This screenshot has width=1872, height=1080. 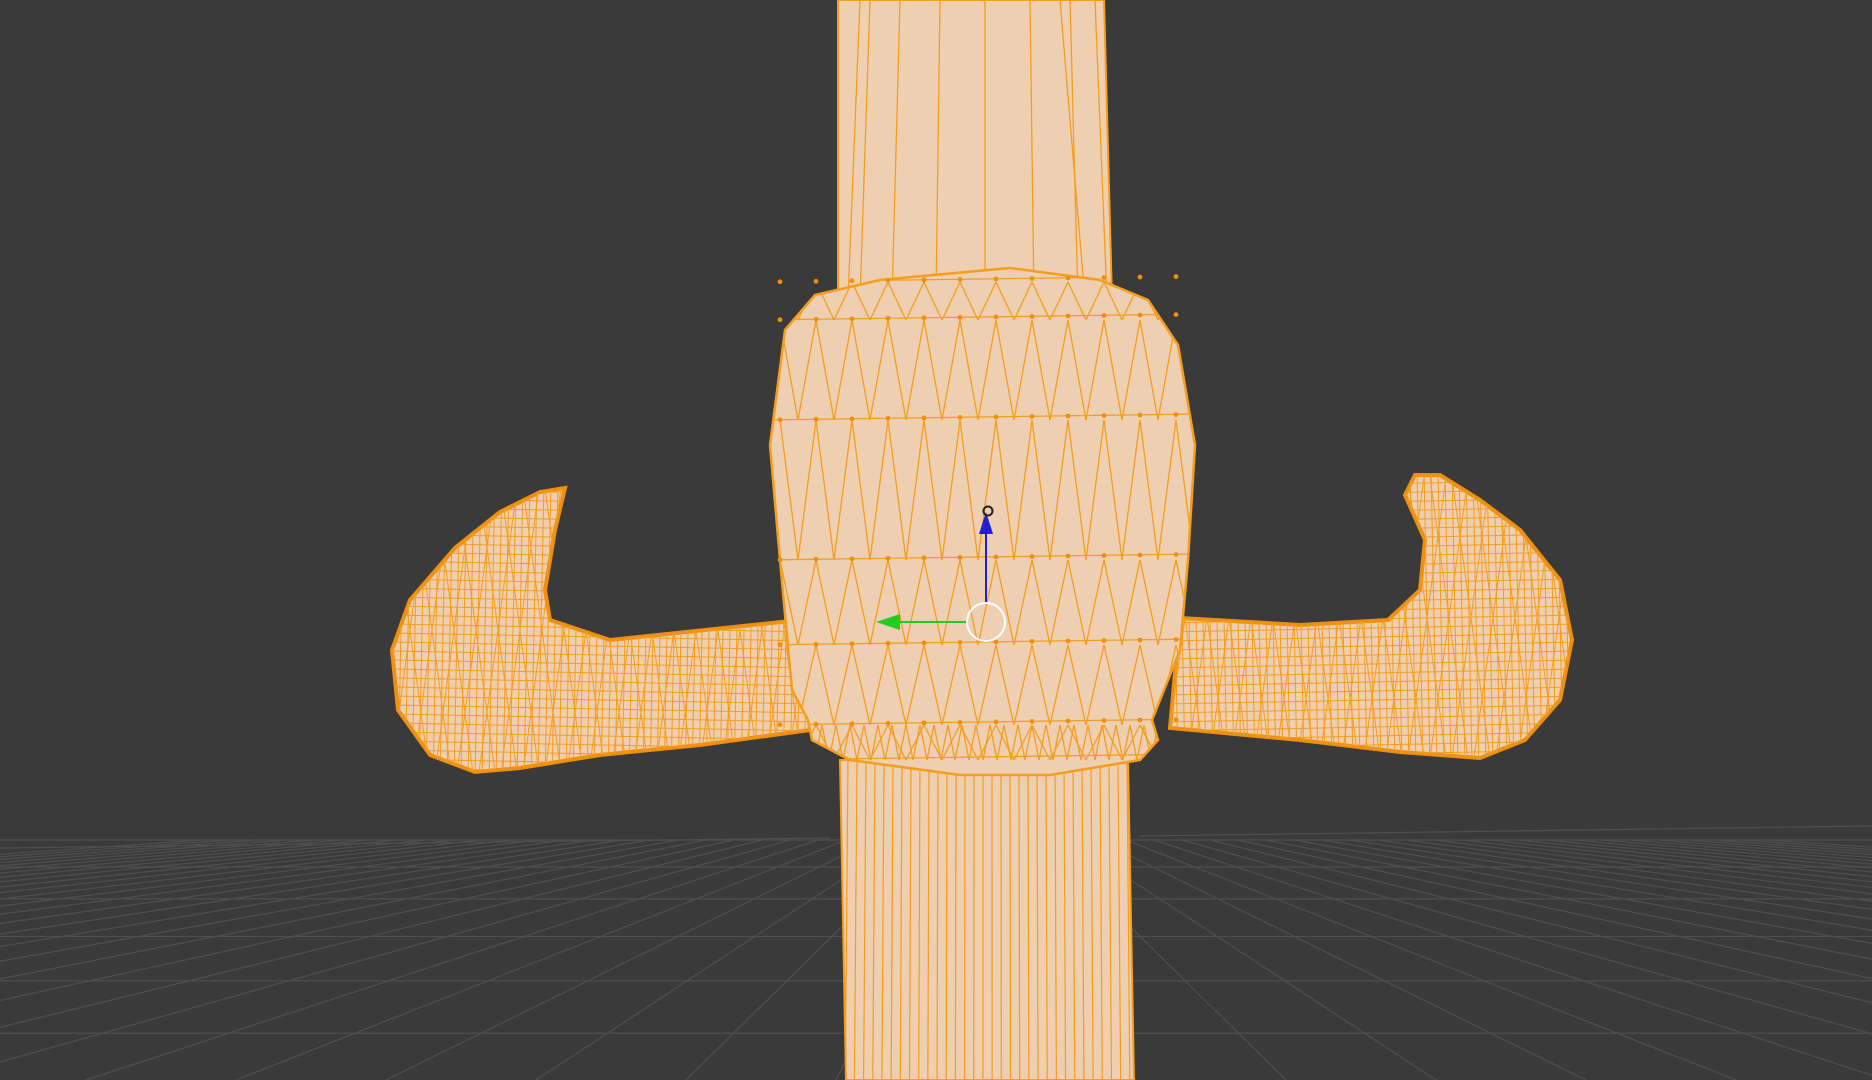 What do you see at coordinates (1383, 613) in the screenshot?
I see `right-guard-arm-mesh` at bounding box center [1383, 613].